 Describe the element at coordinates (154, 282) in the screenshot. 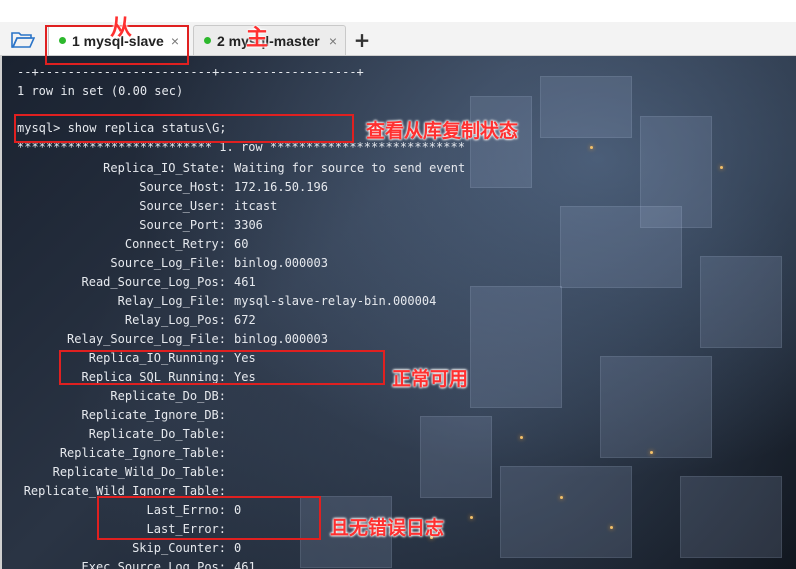

I see `status-field-key: Read_Source_Log_Pos:` at that location.